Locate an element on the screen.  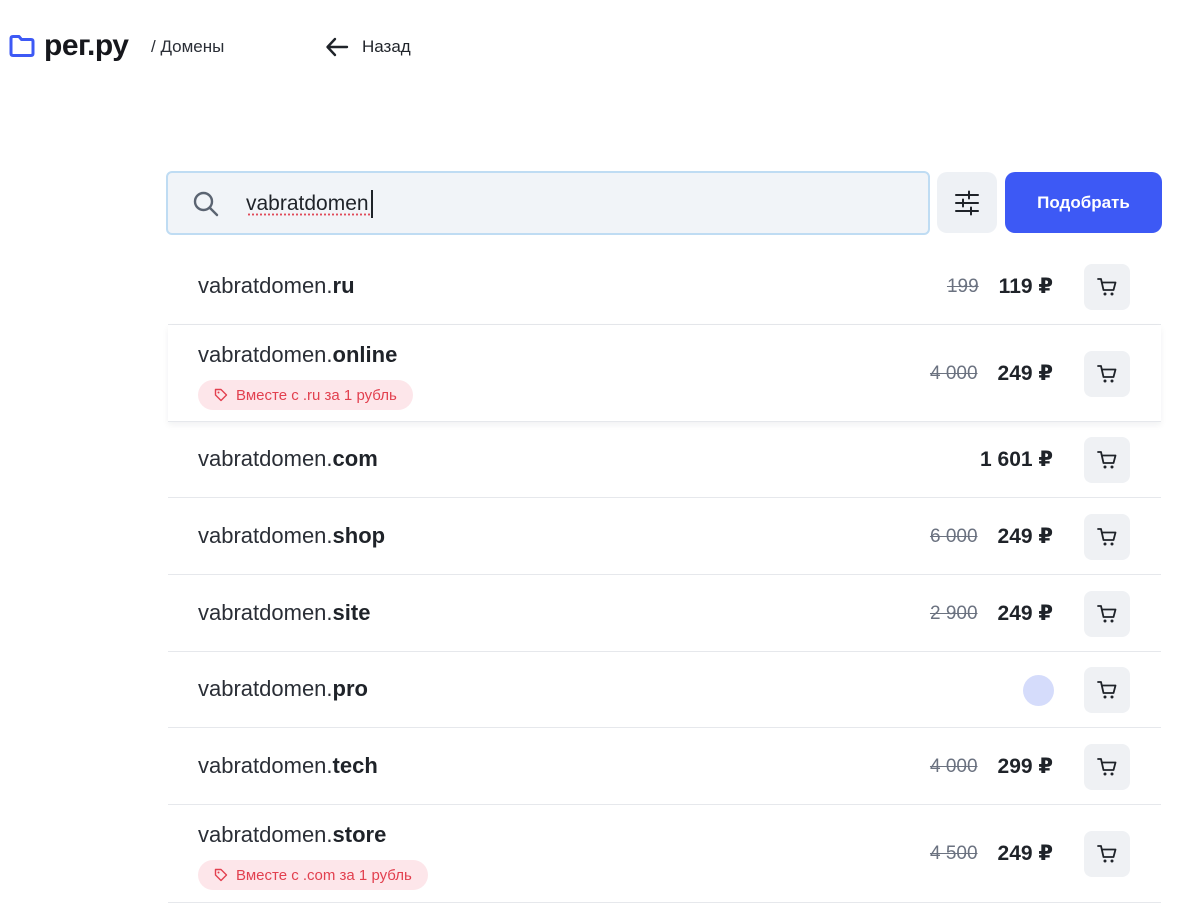
domain-name: vabratdomen.shop is located at coordinates (291, 536).